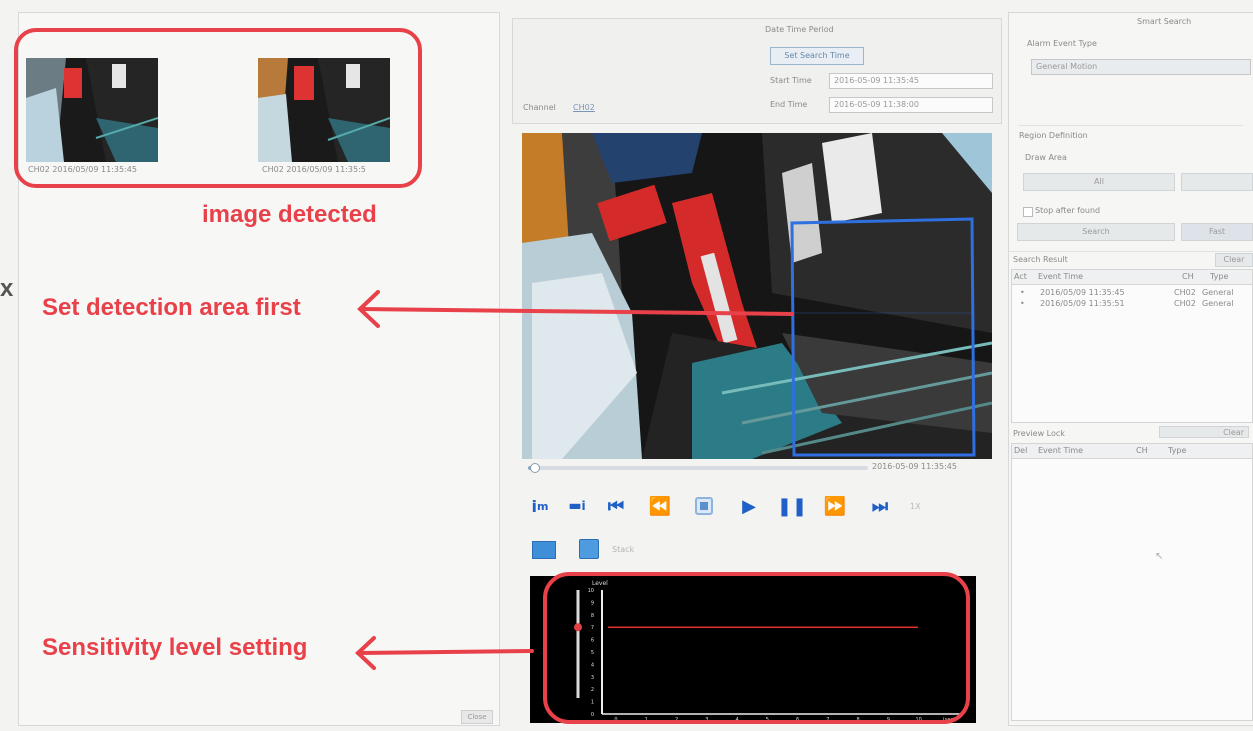  I want to click on channel-label: Channel, so click(539, 107).